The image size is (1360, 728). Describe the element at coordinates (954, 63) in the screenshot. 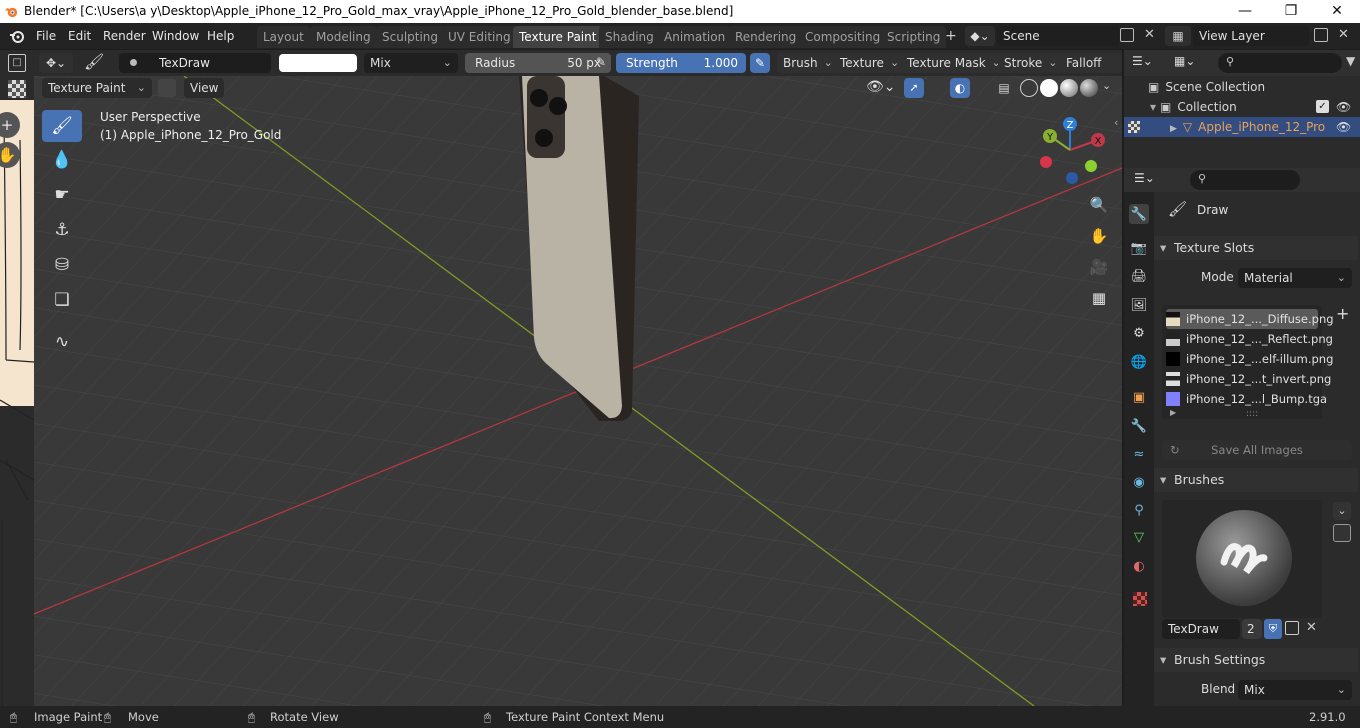

I see `texture-mask-menu: Texture Mask` at that location.